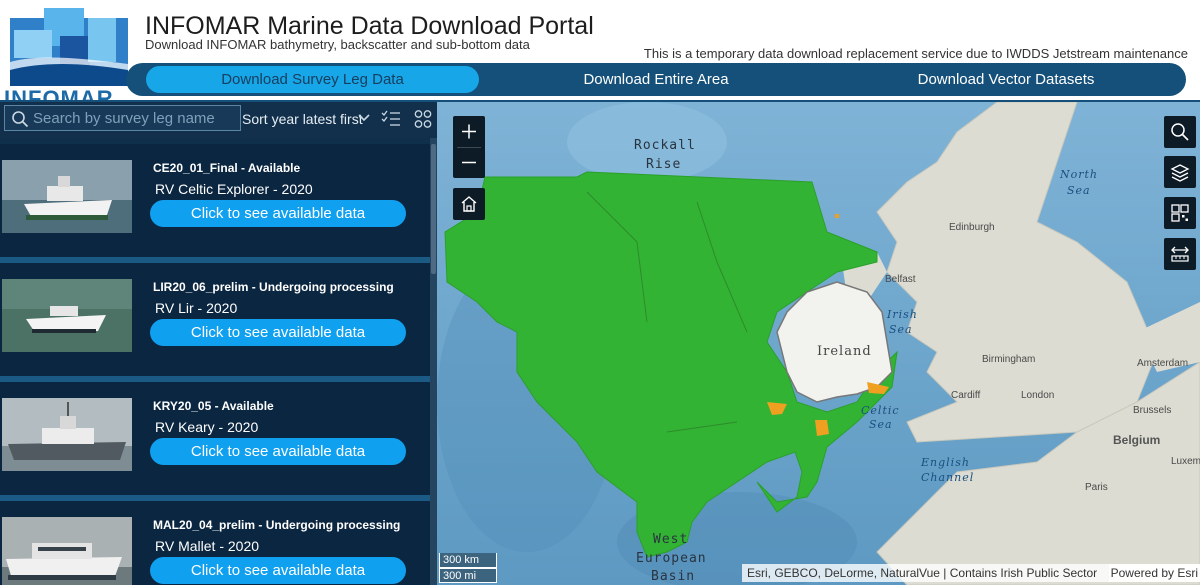 This screenshot has height=585, width=1200. I want to click on home-icon, so click(469, 204).